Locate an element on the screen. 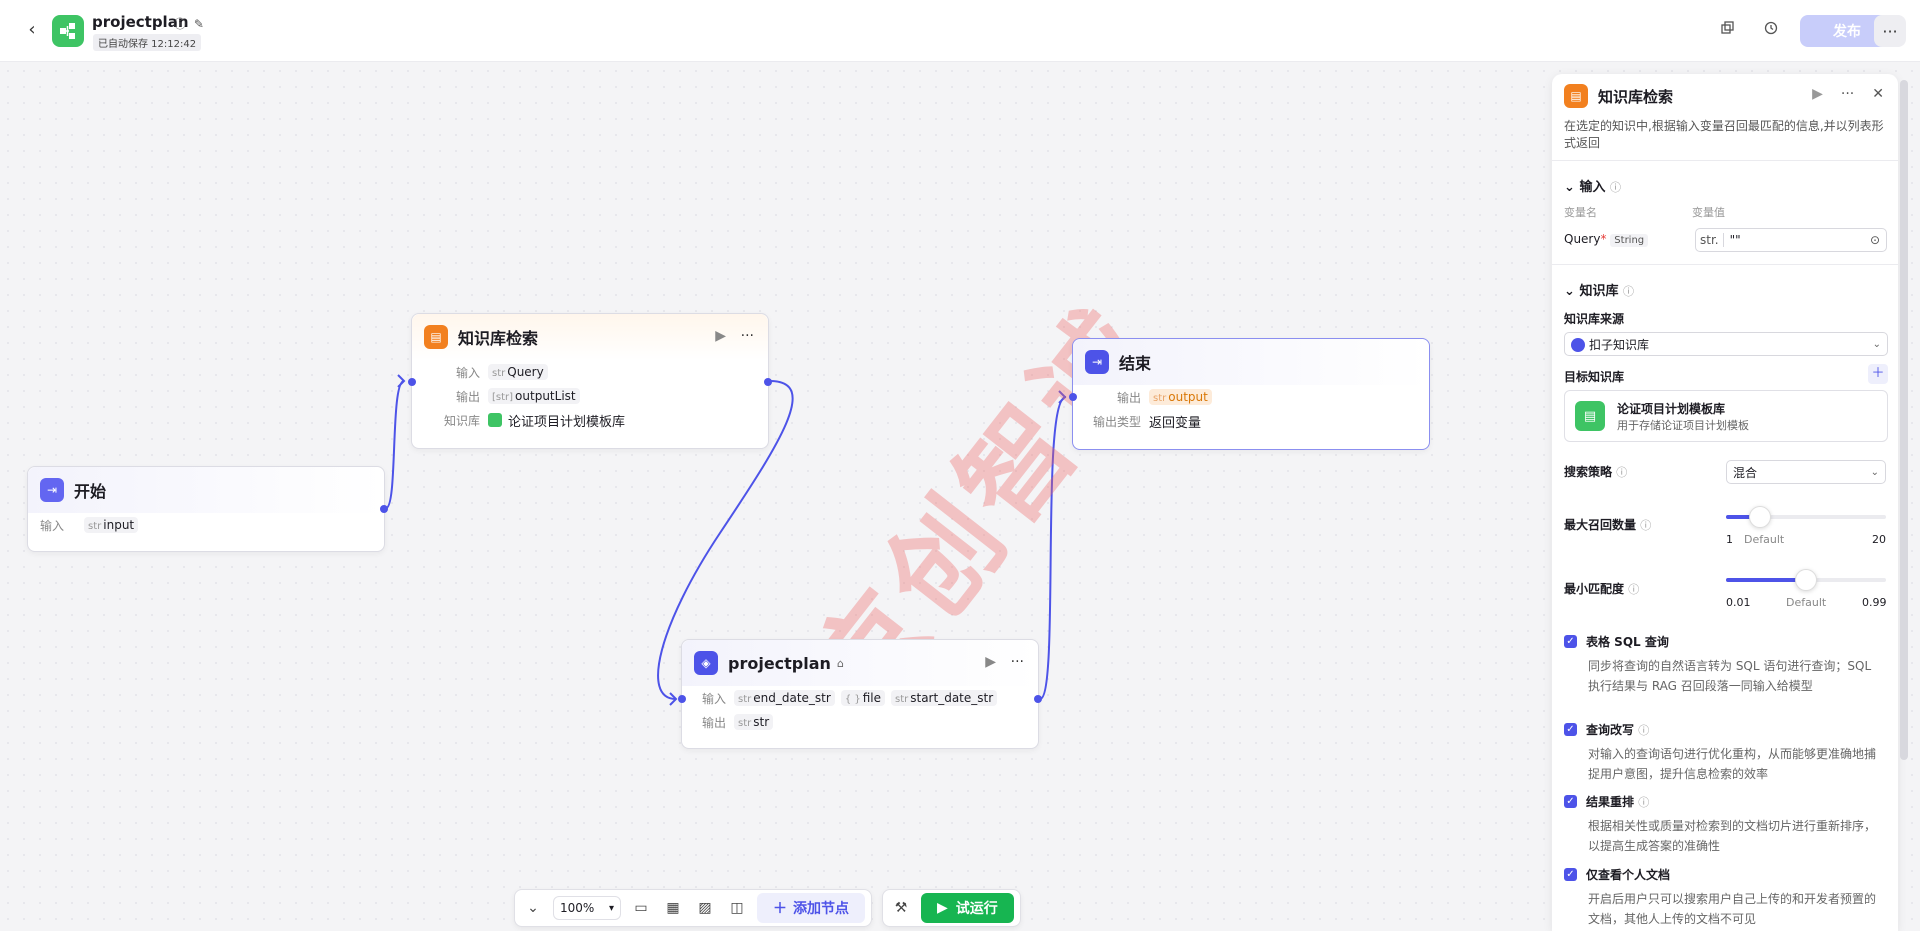 The height and width of the screenshot is (931, 1920). edge-plan-end is located at coordinates (1053, 548).